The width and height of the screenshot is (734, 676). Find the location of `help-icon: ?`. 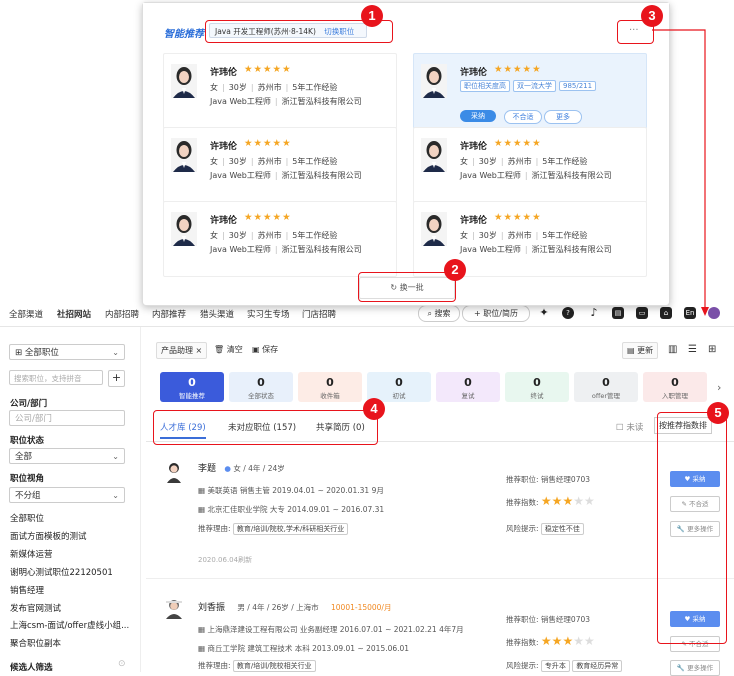

help-icon: ? is located at coordinates (568, 313).